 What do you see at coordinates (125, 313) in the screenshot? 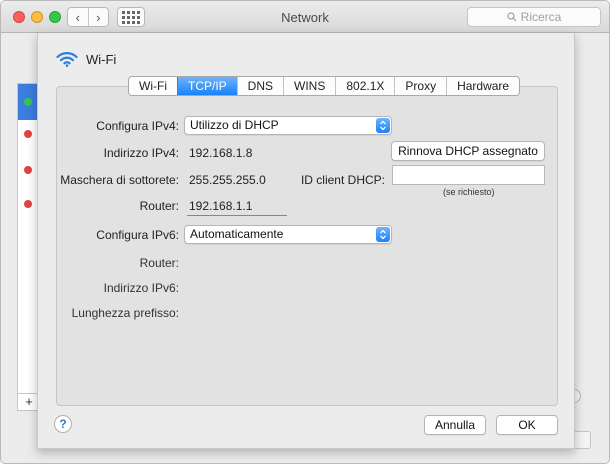
I see `prefix-length-label: Lunghezza prefisso:` at bounding box center [125, 313].